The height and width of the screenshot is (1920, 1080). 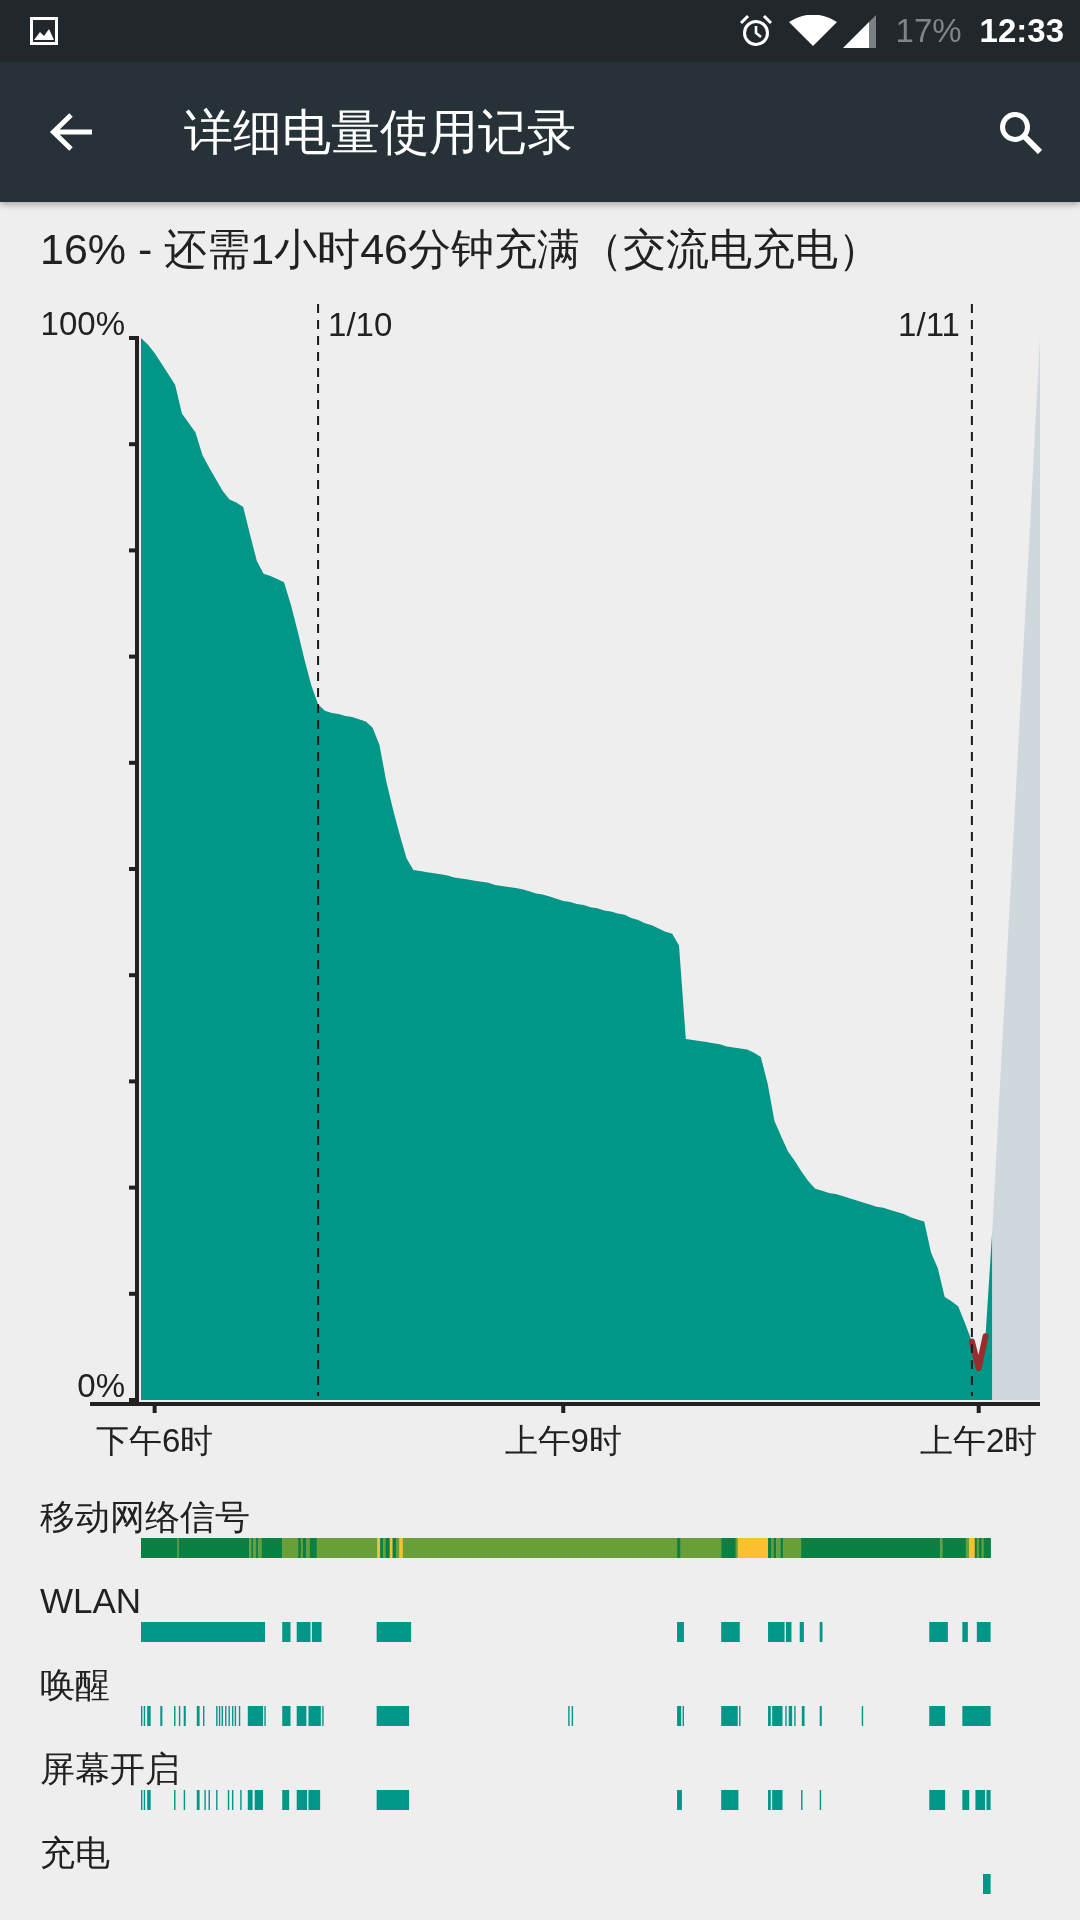 What do you see at coordinates (563, 1440) in the screenshot?
I see `axis-label: 上午9时` at bounding box center [563, 1440].